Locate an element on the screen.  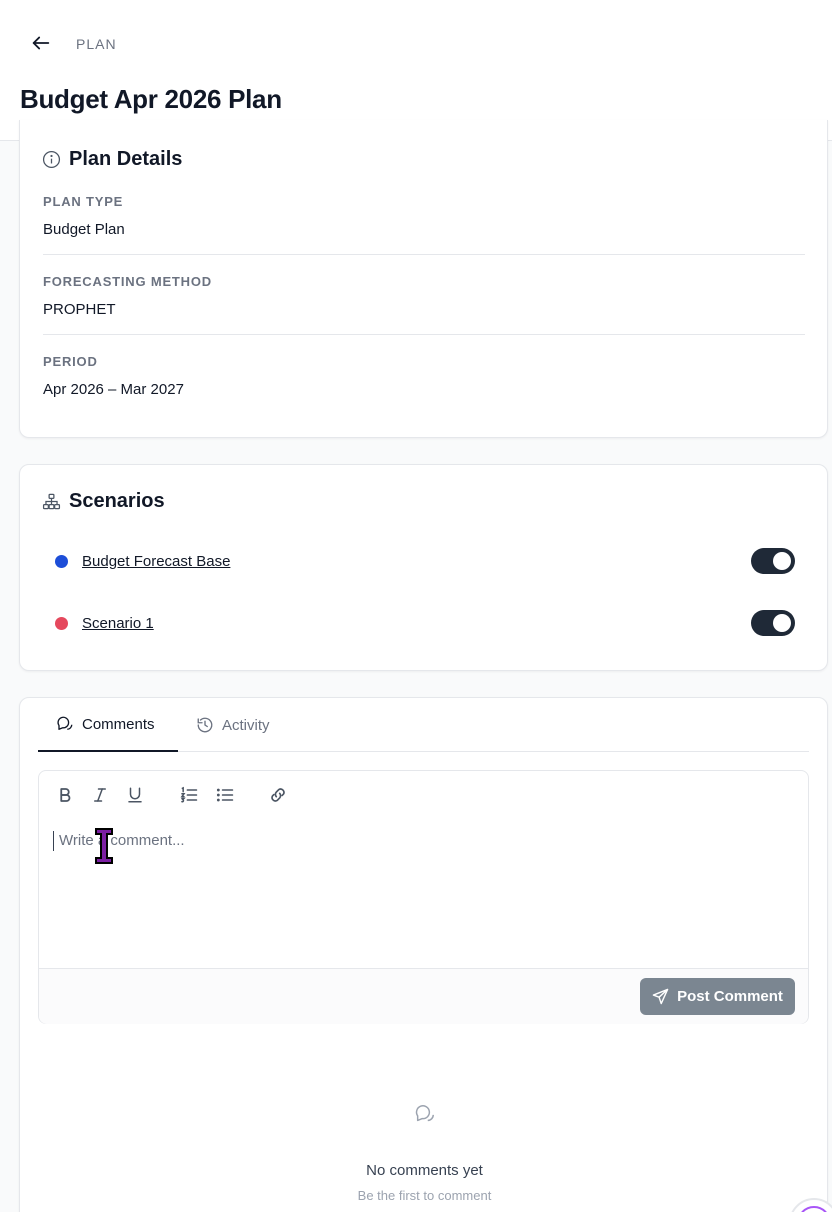
scenarios-heading: Scenarios is located at coordinates (103, 501).